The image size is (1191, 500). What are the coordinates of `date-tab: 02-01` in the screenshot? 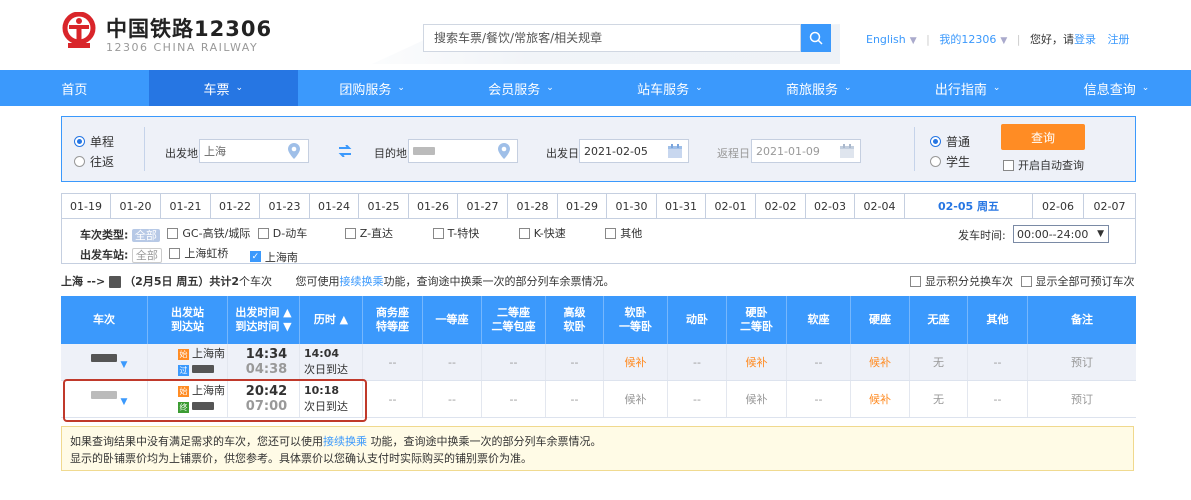 It's located at (731, 206).